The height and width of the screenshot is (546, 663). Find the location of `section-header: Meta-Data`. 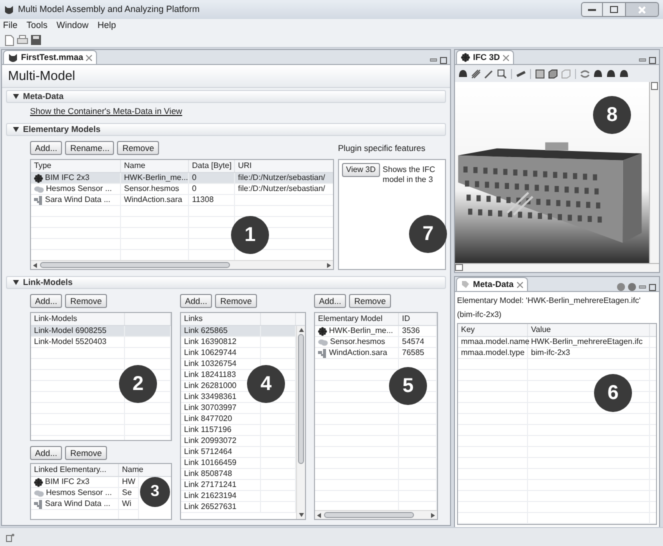

section-header: Meta-Data is located at coordinates (226, 96).